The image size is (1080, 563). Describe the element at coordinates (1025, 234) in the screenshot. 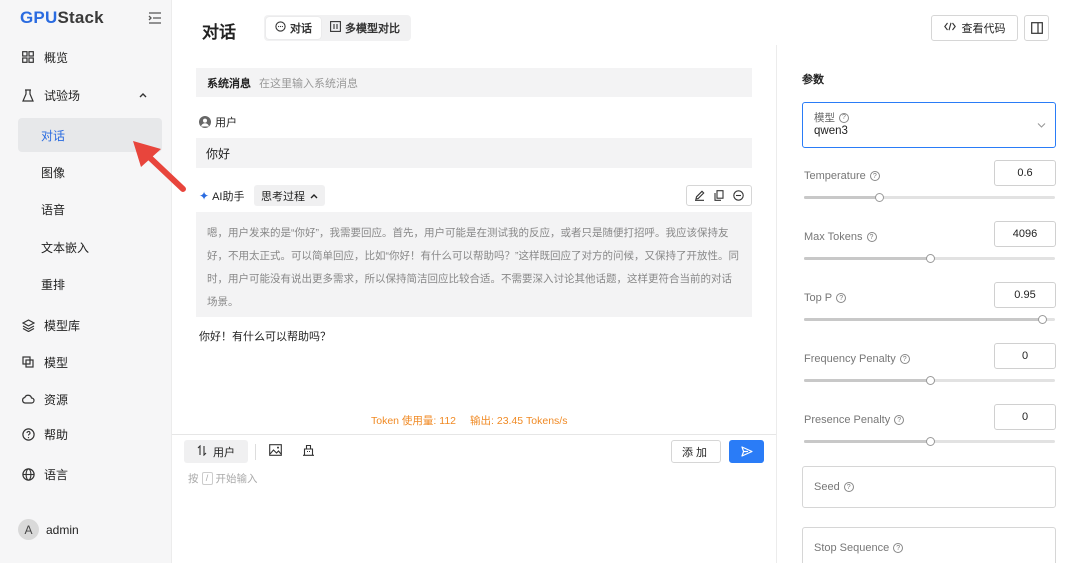

I see `param-value-input: 4096` at that location.